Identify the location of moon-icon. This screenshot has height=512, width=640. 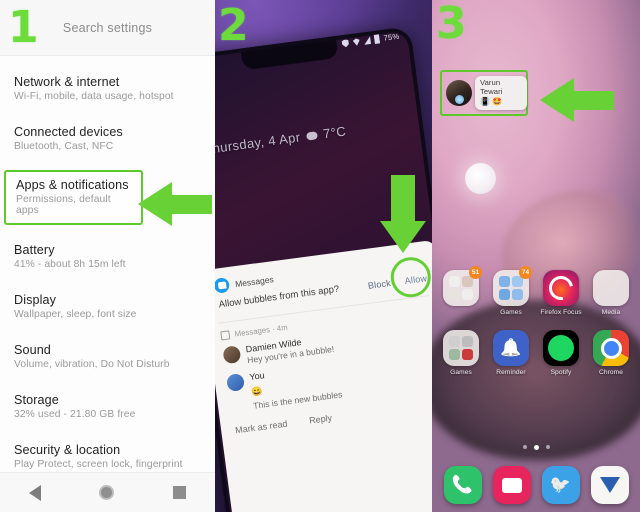
(480, 178).